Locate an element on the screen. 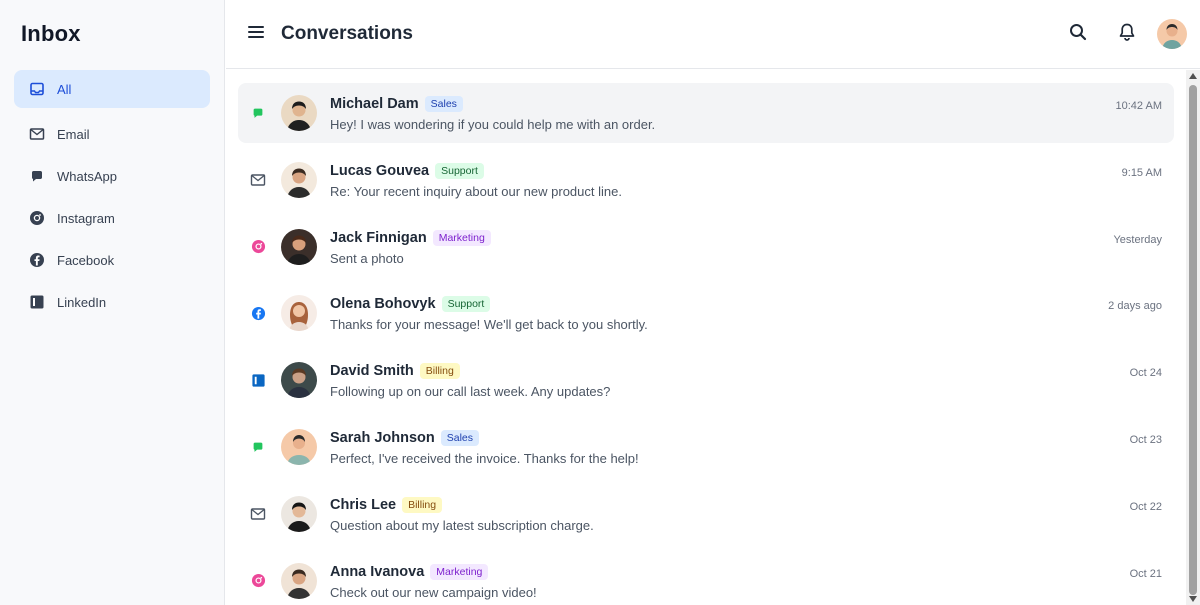 The image size is (1200, 605). timestamp: 10:42 AM is located at coordinates (1138, 106).